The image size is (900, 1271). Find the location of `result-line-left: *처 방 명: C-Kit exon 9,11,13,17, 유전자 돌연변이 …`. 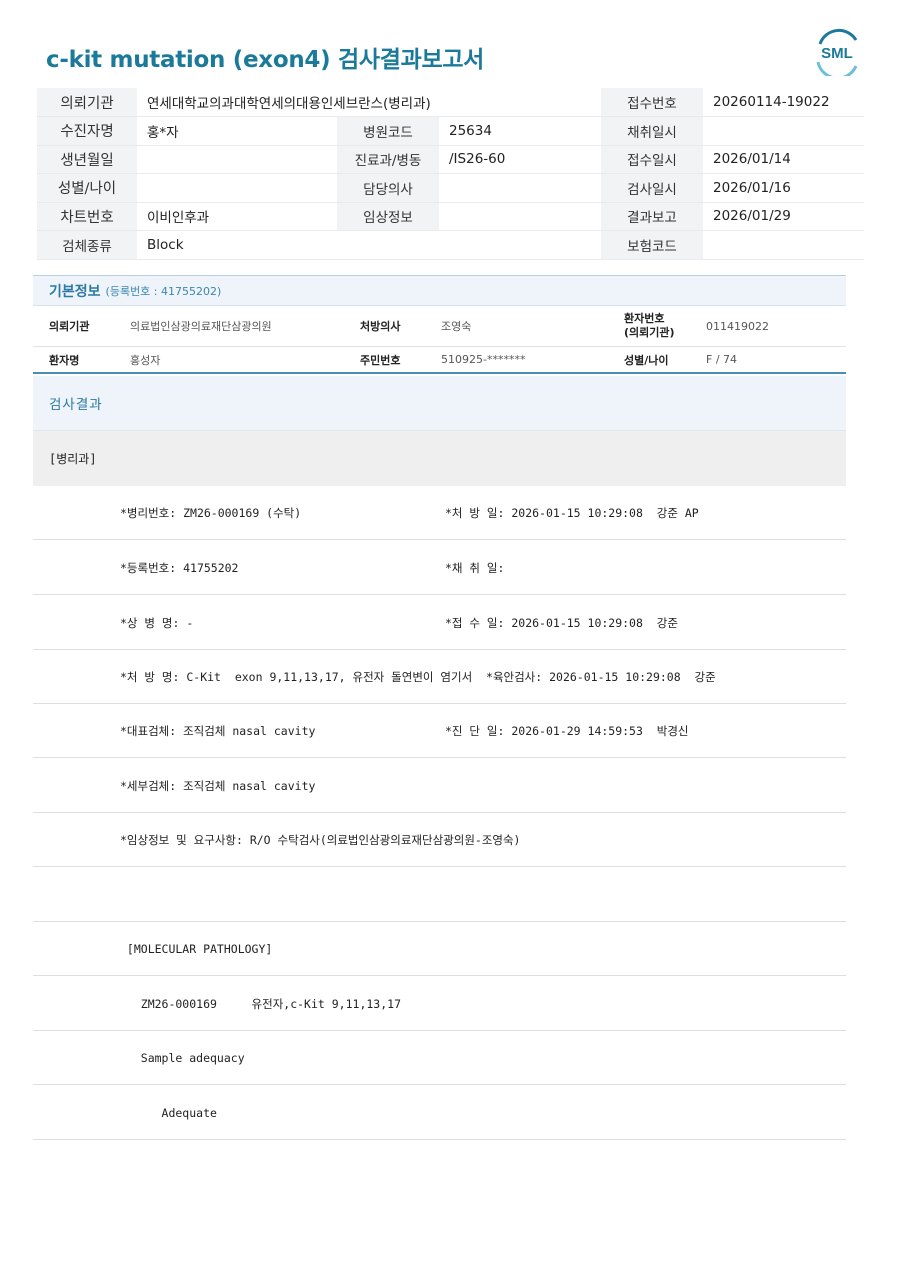

result-line-left: *처 방 명: C-Kit exon 9,11,13,17, 유전자 돌연변이 … is located at coordinates (418, 676).